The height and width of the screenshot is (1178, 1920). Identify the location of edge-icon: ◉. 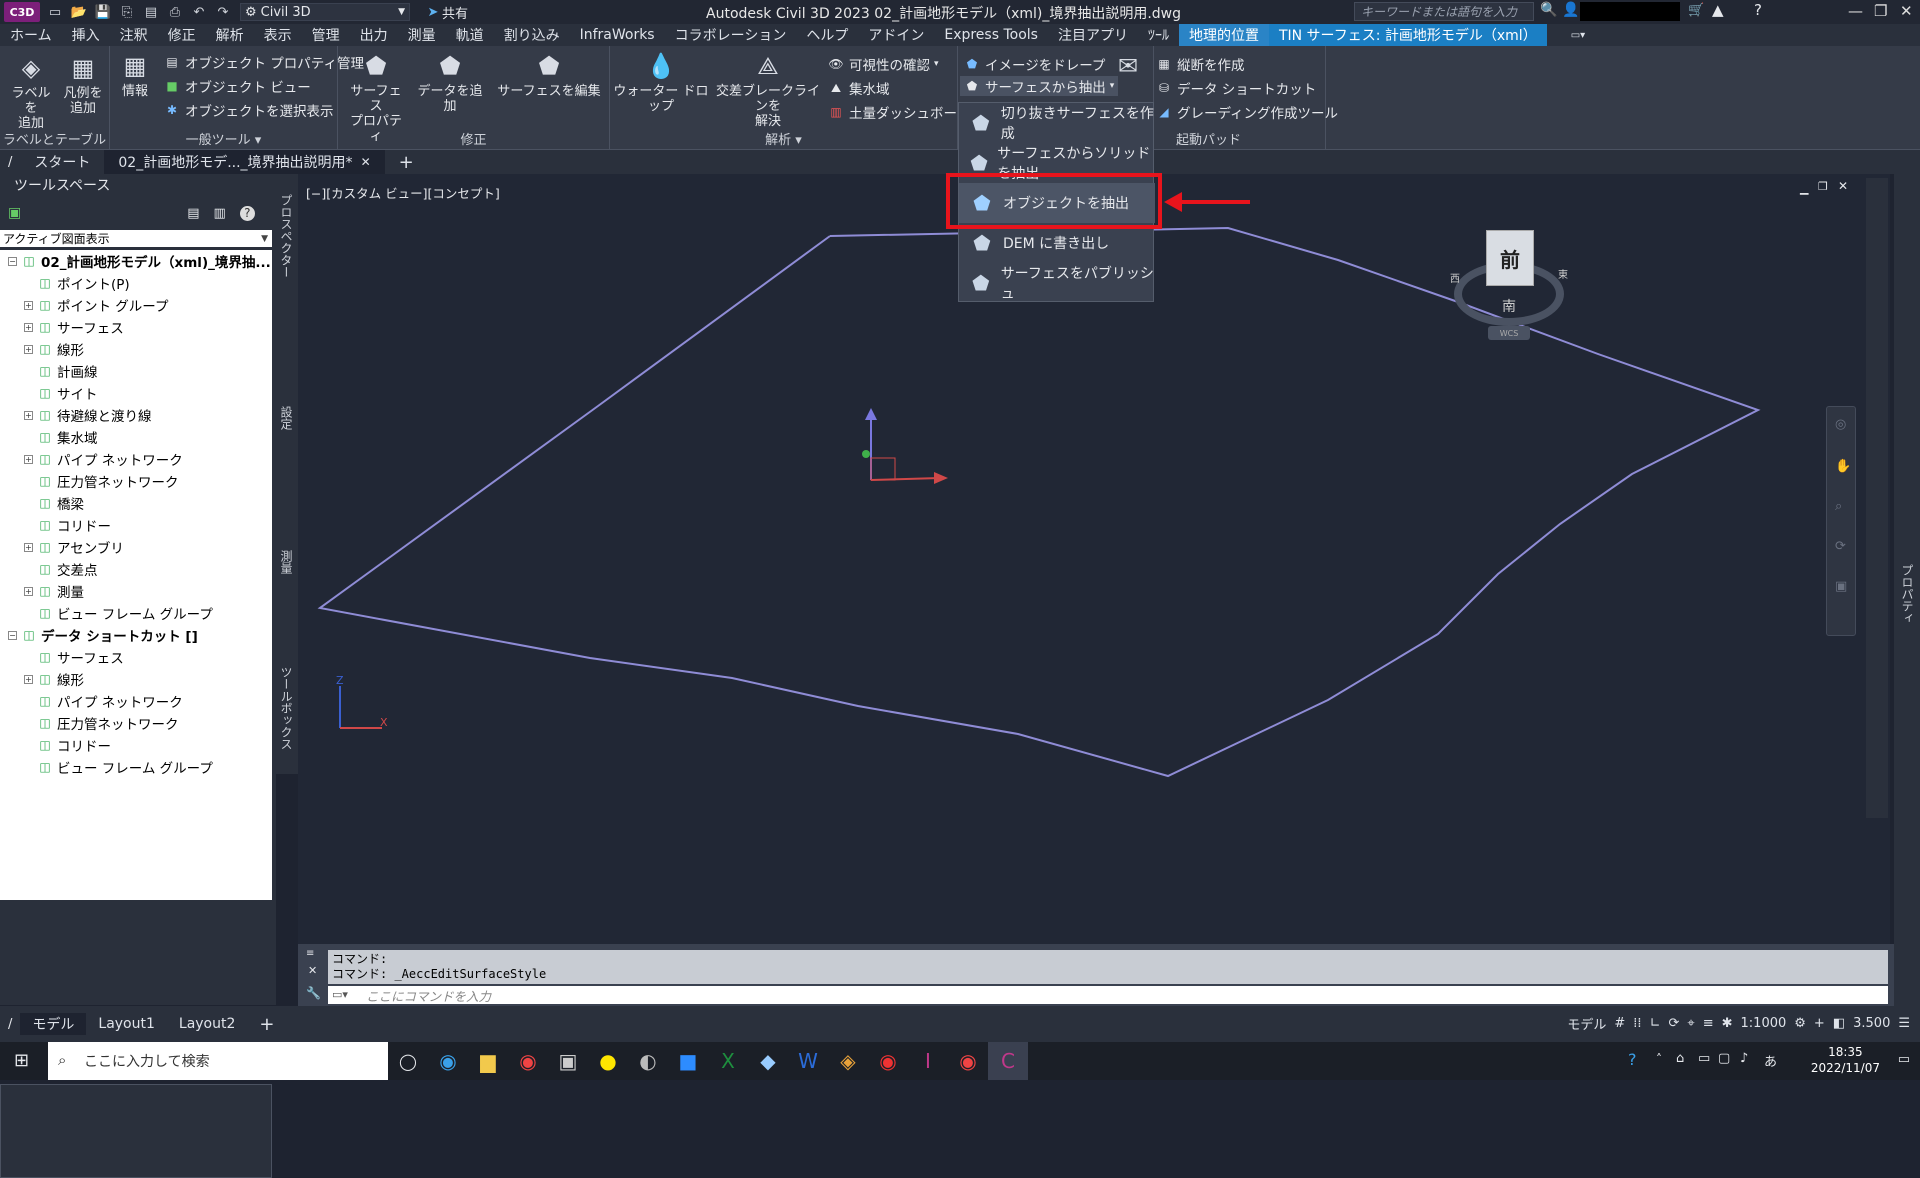
(448, 1061).